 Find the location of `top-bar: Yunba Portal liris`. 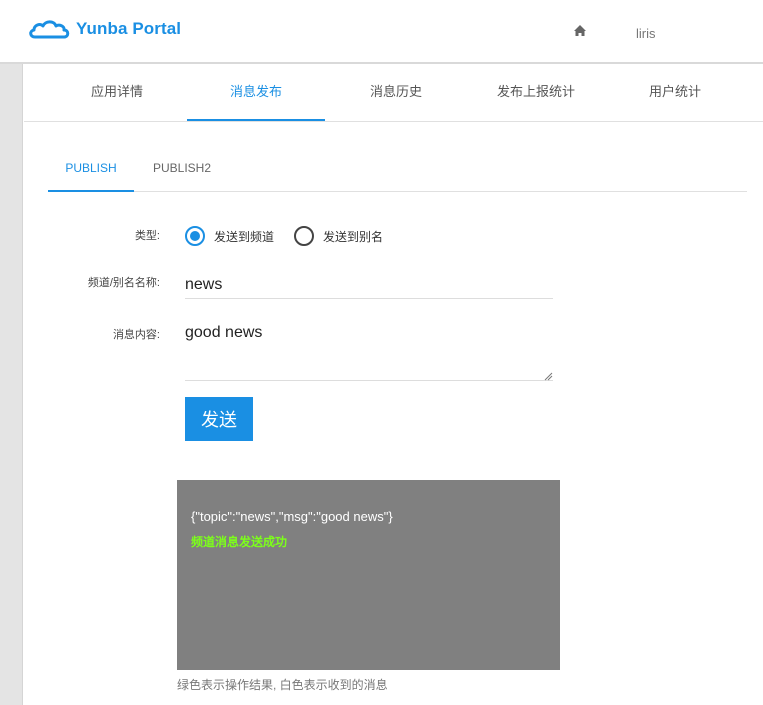

top-bar: Yunba Portal liris is located at coordinates (381, 32).